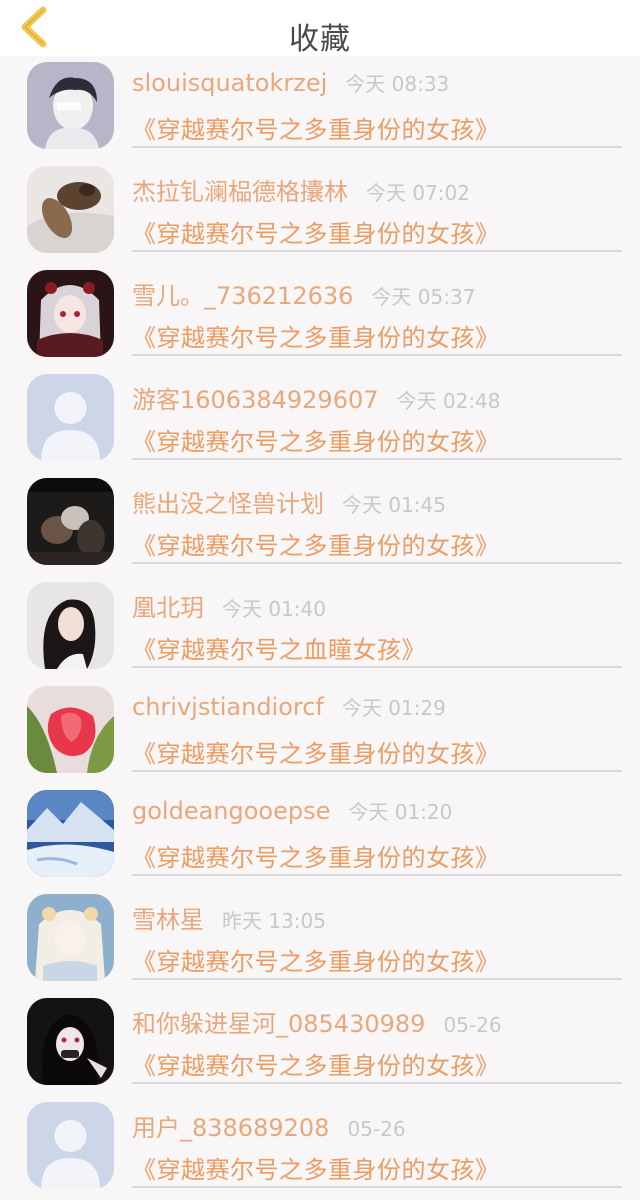  What do you see at coordinates (231, 1128) in the screenshot?
I see `username: 用户_838689208` at bounding box center [231, 1128].